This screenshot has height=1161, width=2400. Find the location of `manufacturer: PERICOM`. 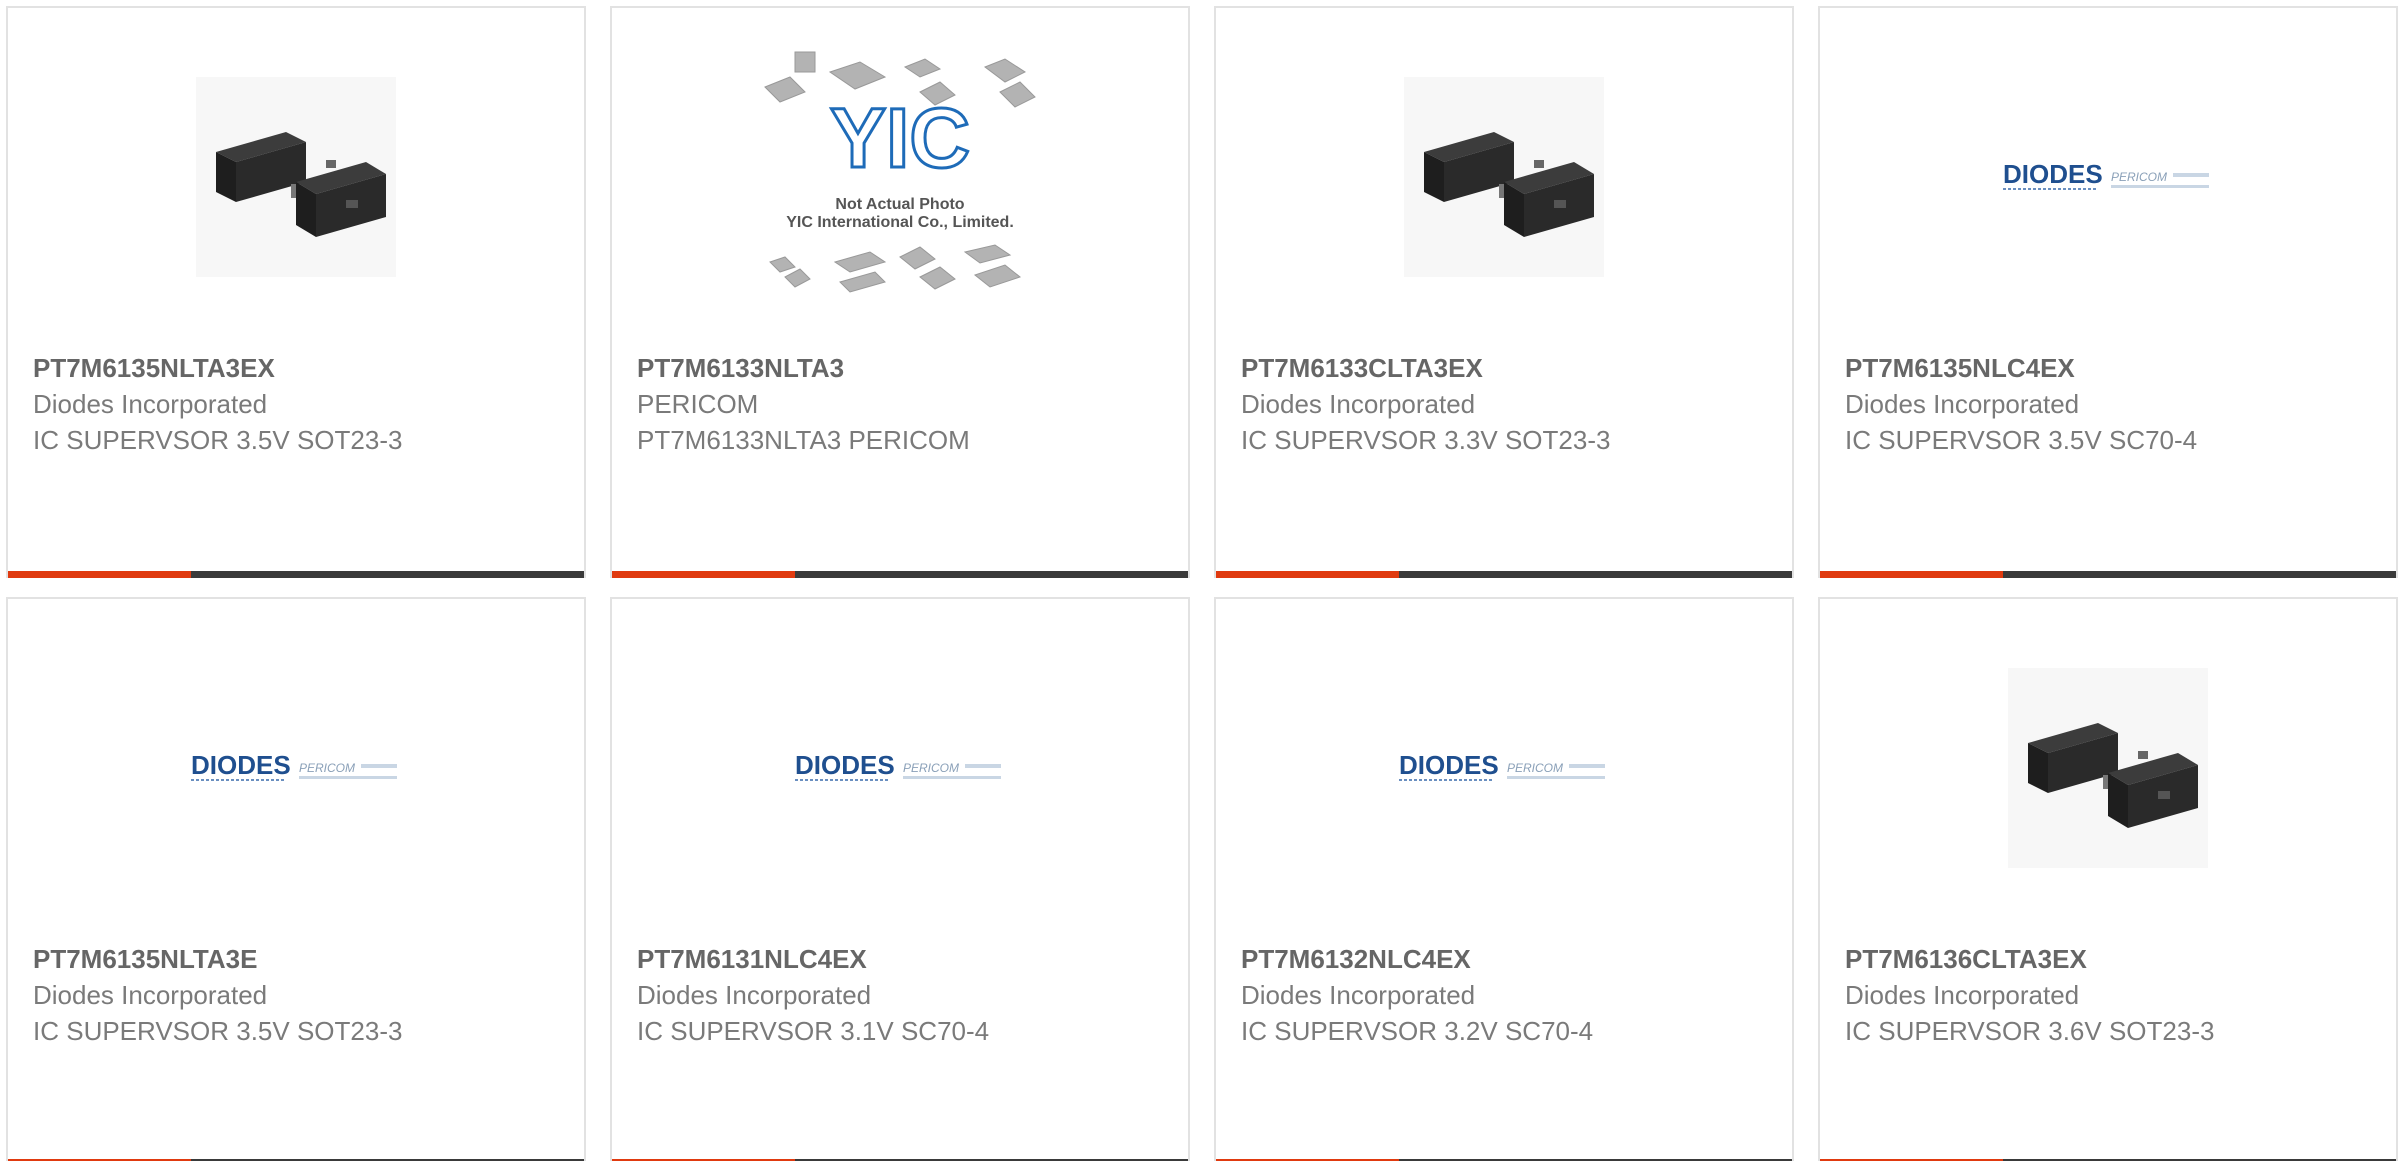

manufacturer: PERICOM is located at coordinates (698, 404).